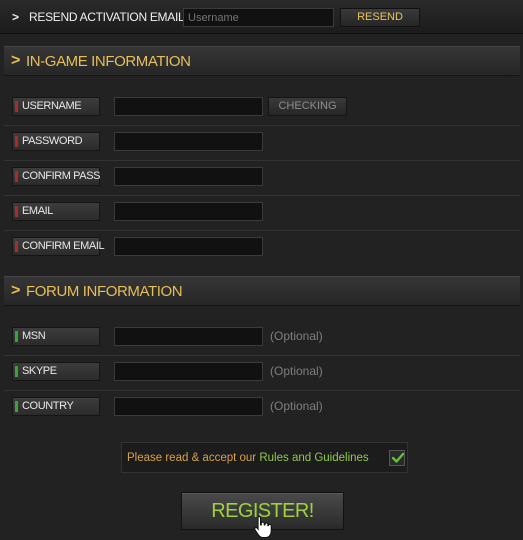  What do you see at coordinates (188, 106) in the screenshot?
I see `username-field` at bounding box center [188, 106].